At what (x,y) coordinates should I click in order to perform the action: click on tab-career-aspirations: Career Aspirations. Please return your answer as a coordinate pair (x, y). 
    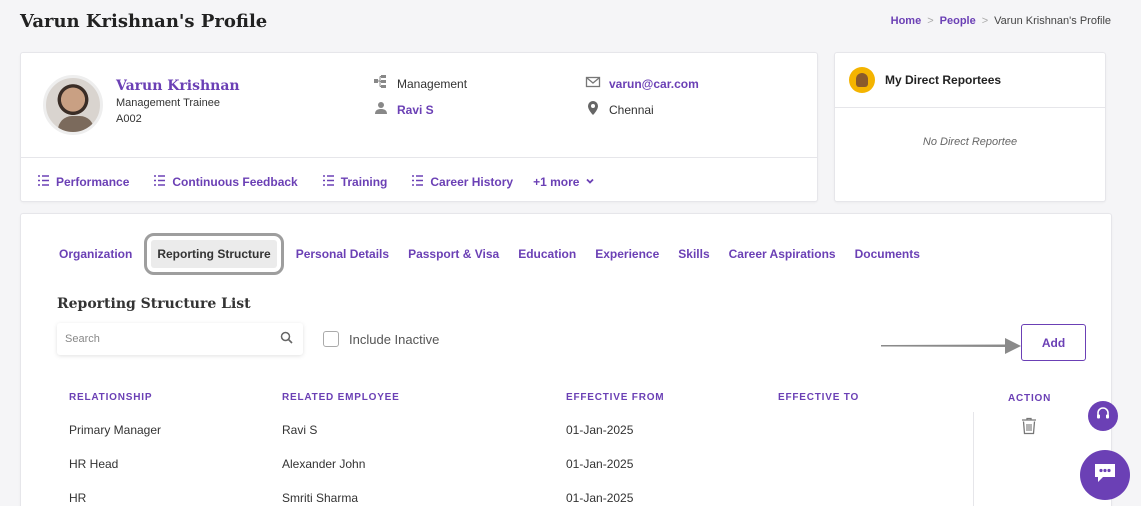
    Looking at the image, I should click on (782, 254).